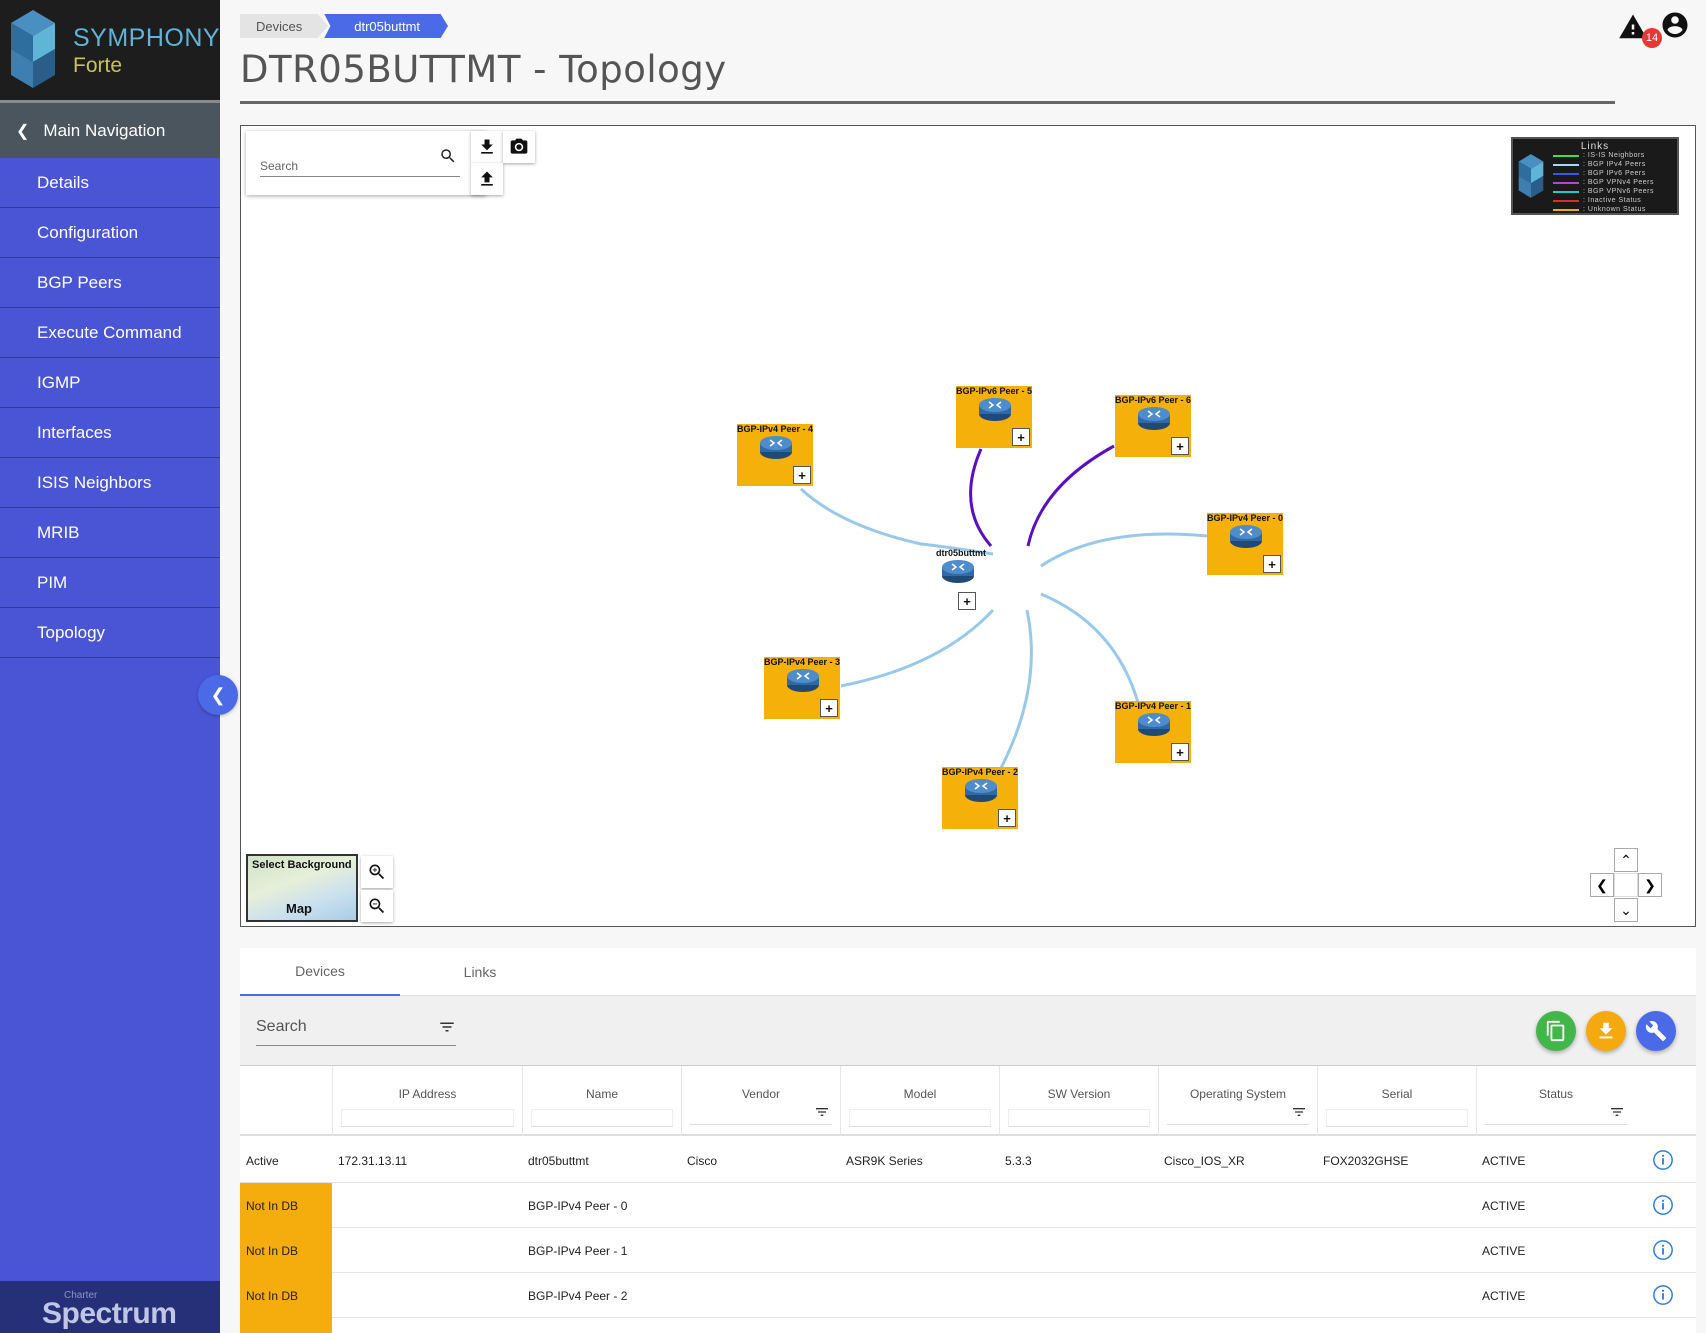  What do you see at coordinates (448, 156) in the screenshot?
I see `search-icon` at bounding box center [448, 156].